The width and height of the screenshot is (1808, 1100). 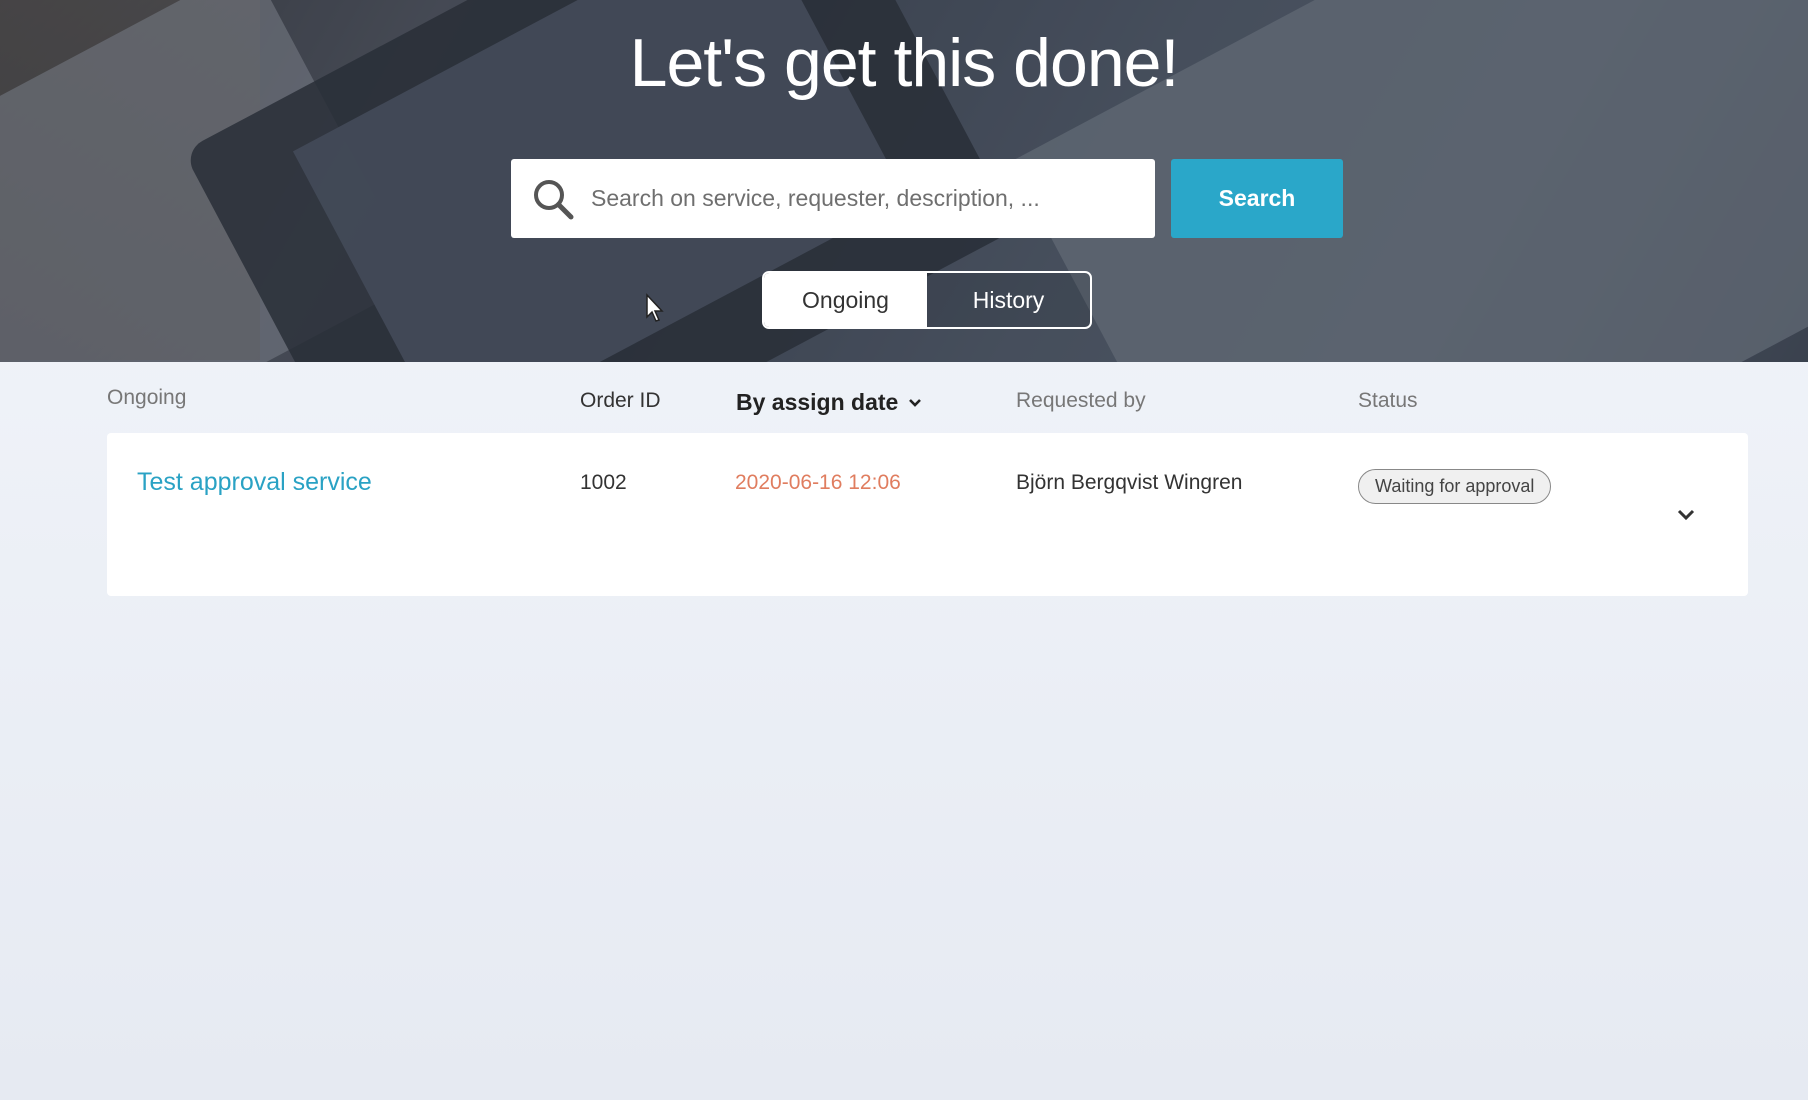 What do you see at coordinates (1129, 482) in the screenshot?
I see `requester-name: Björn Bergqvist Wingren` at bounding box center [1129, 482].